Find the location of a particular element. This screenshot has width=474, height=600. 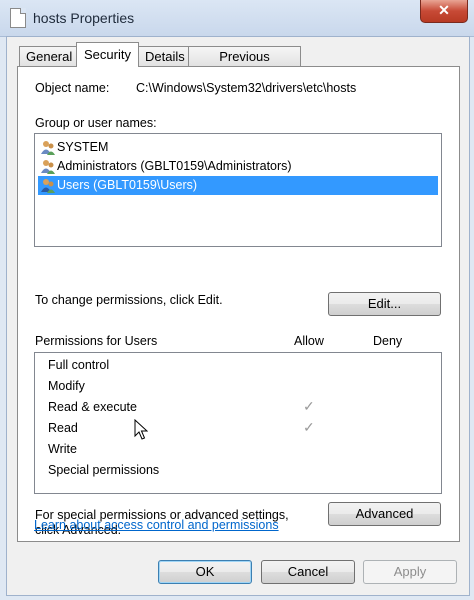

change-permissions-text: To change permissions, click Edit. is located at coordinates (129, 300).